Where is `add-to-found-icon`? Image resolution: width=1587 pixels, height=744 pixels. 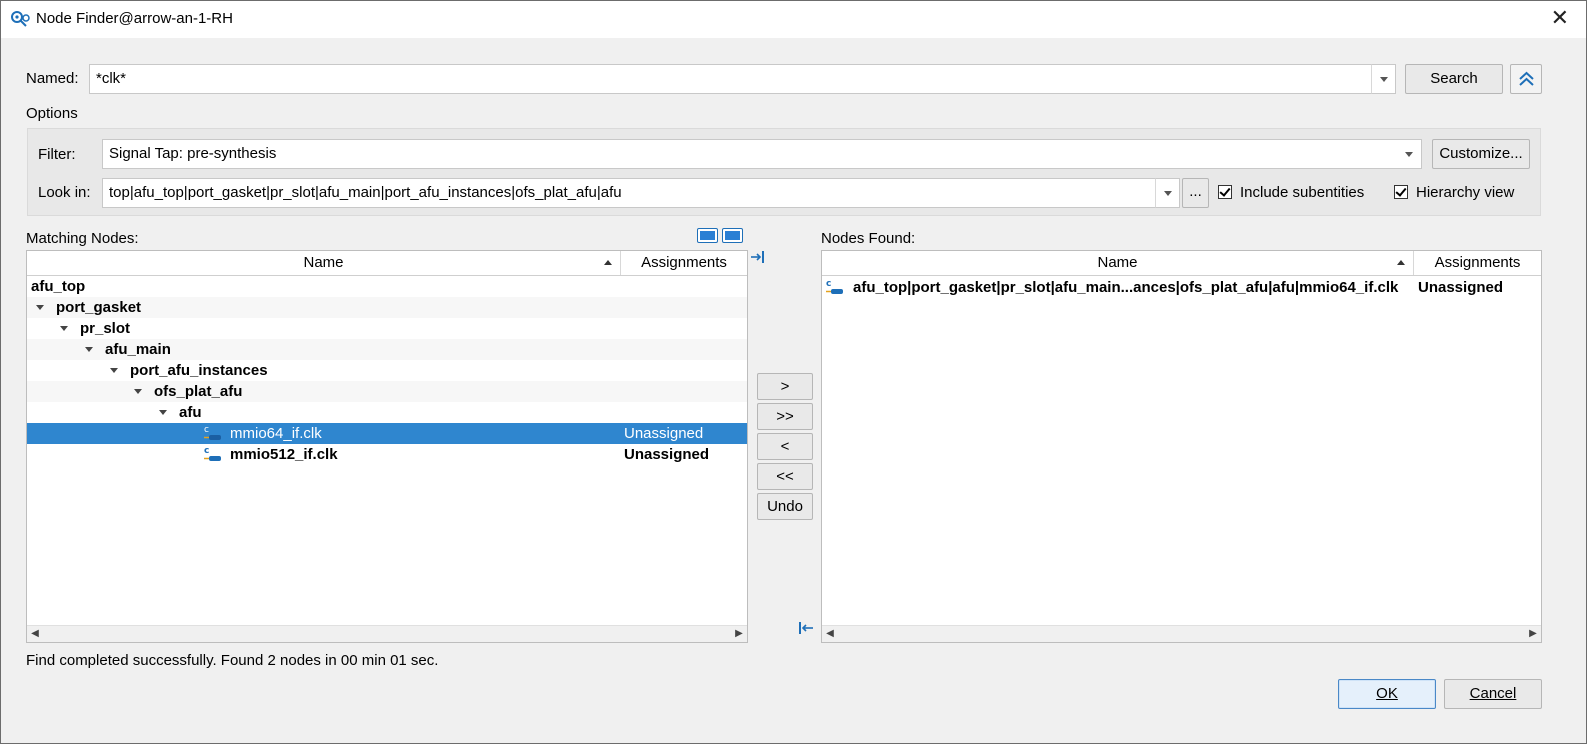
add-to-found-icon is located at coordinates (758, 257).